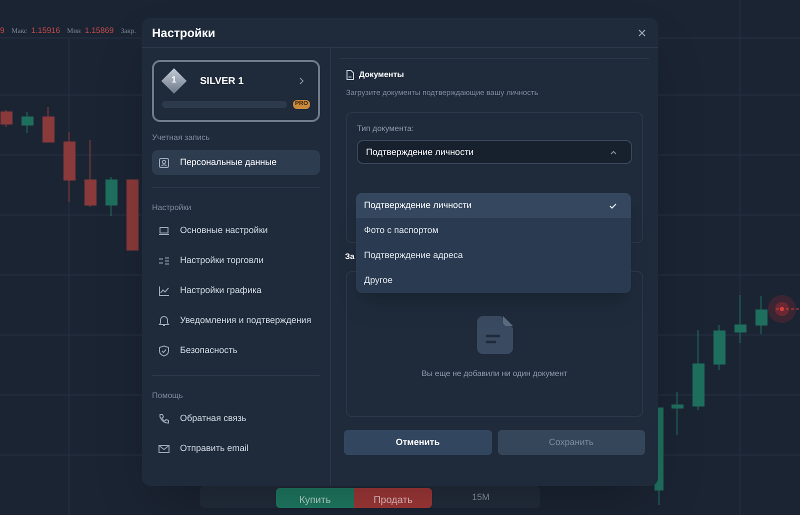 The width and height of the screenshot is (800, 515). I want to click on field-label: Тип документа:, so click(386, 129).